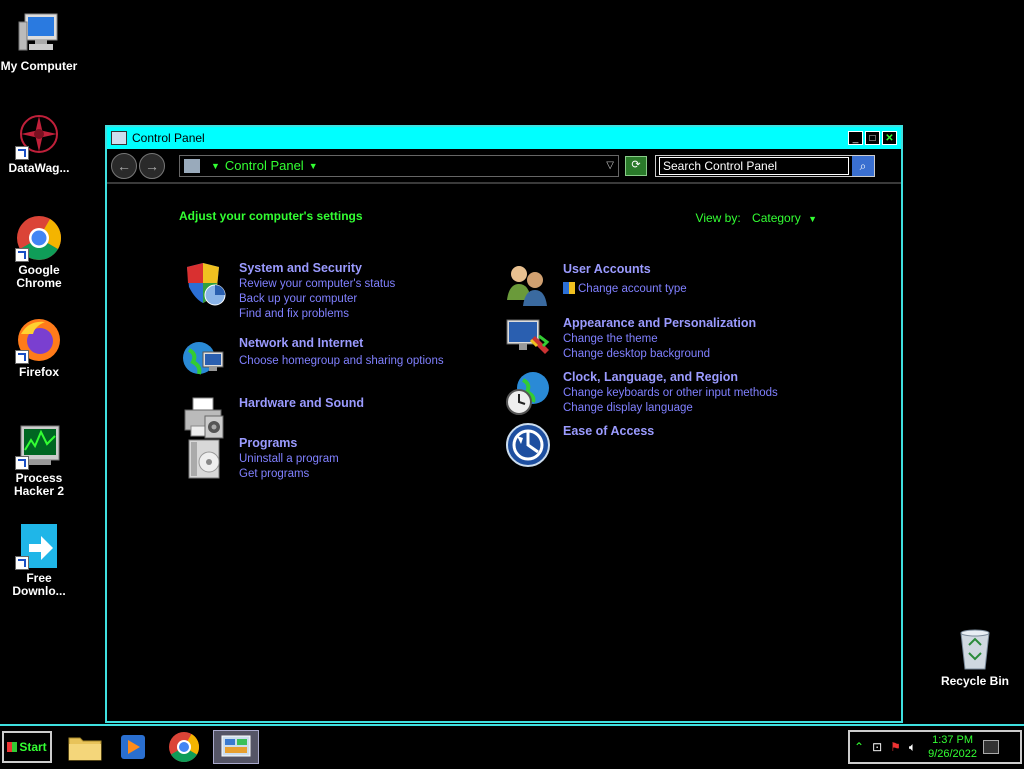 The image size is (1024, 769). What do you see at coordinates (369, 443) in the screenshot?
I see `category-title: Programs` at bounding box center [369, 443].